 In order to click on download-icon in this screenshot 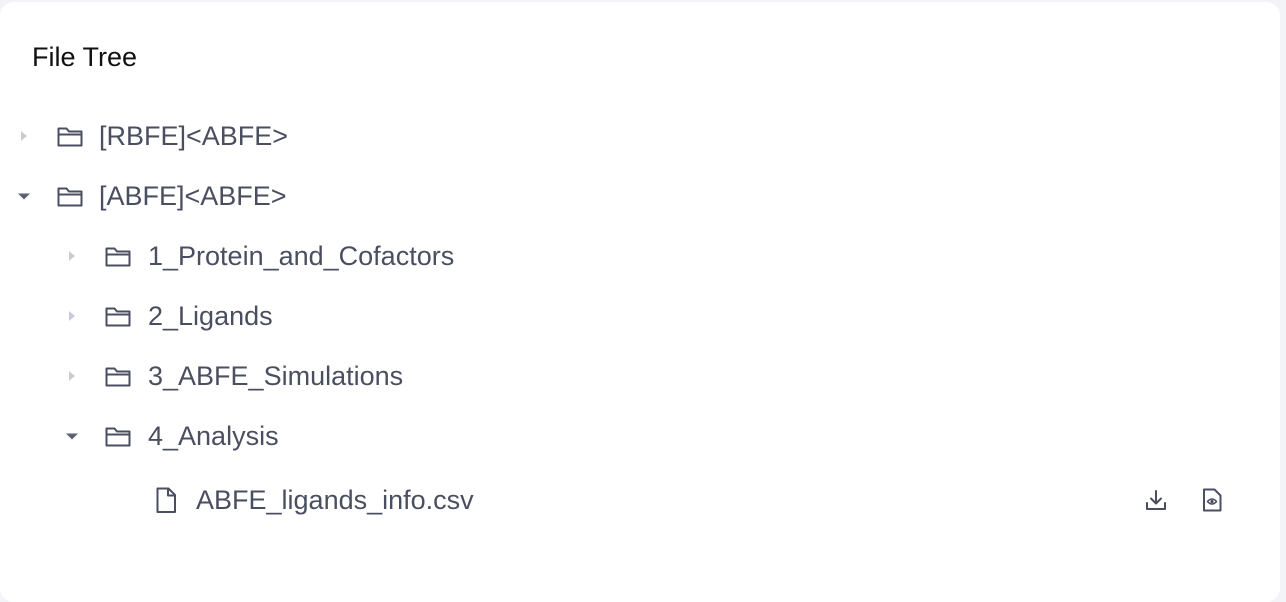, I will do `click(1156, 500)`.